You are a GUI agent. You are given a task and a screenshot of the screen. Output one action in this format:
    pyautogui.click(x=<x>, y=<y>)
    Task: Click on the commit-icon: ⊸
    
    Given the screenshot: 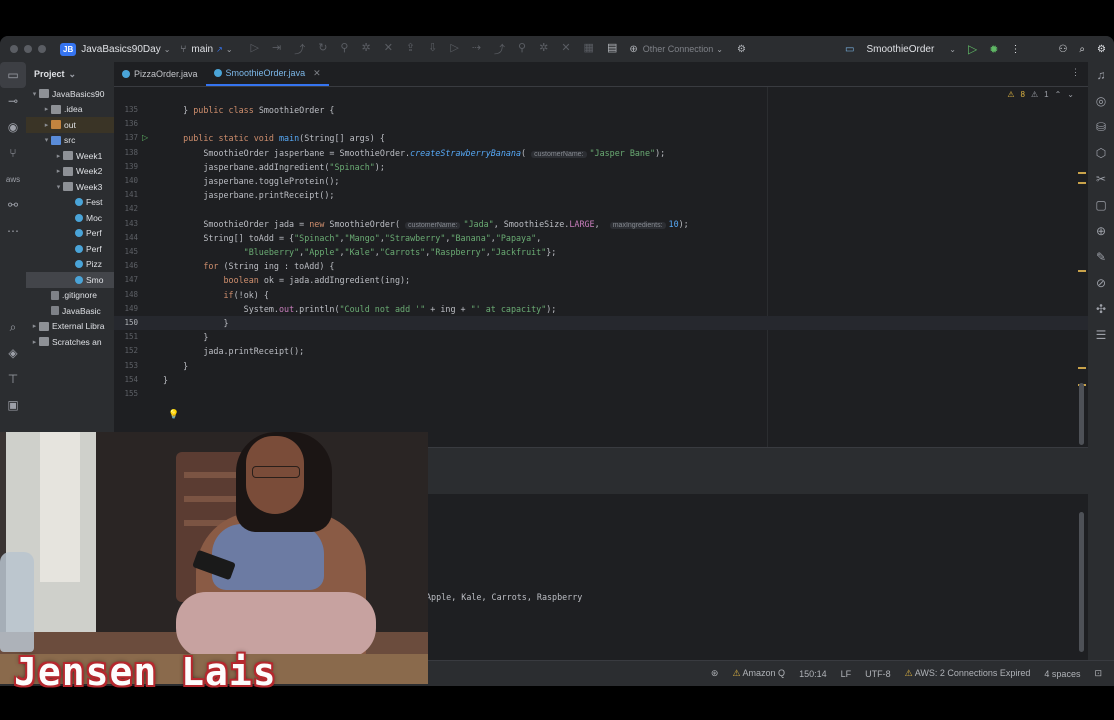 What is the action you would take?
    pyautogui.click(x=13, y=101)
    